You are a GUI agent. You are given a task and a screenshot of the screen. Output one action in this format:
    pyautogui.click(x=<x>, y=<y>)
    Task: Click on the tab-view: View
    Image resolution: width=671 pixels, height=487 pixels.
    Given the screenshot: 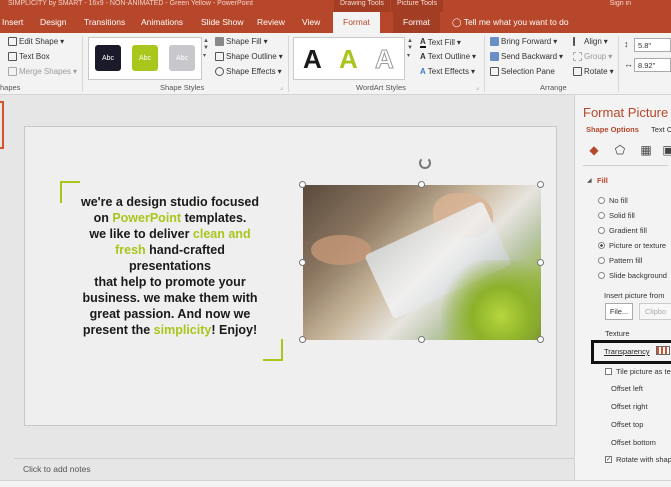 What is the action you would take?
    pyautogui.click(x=311, y=22)
    